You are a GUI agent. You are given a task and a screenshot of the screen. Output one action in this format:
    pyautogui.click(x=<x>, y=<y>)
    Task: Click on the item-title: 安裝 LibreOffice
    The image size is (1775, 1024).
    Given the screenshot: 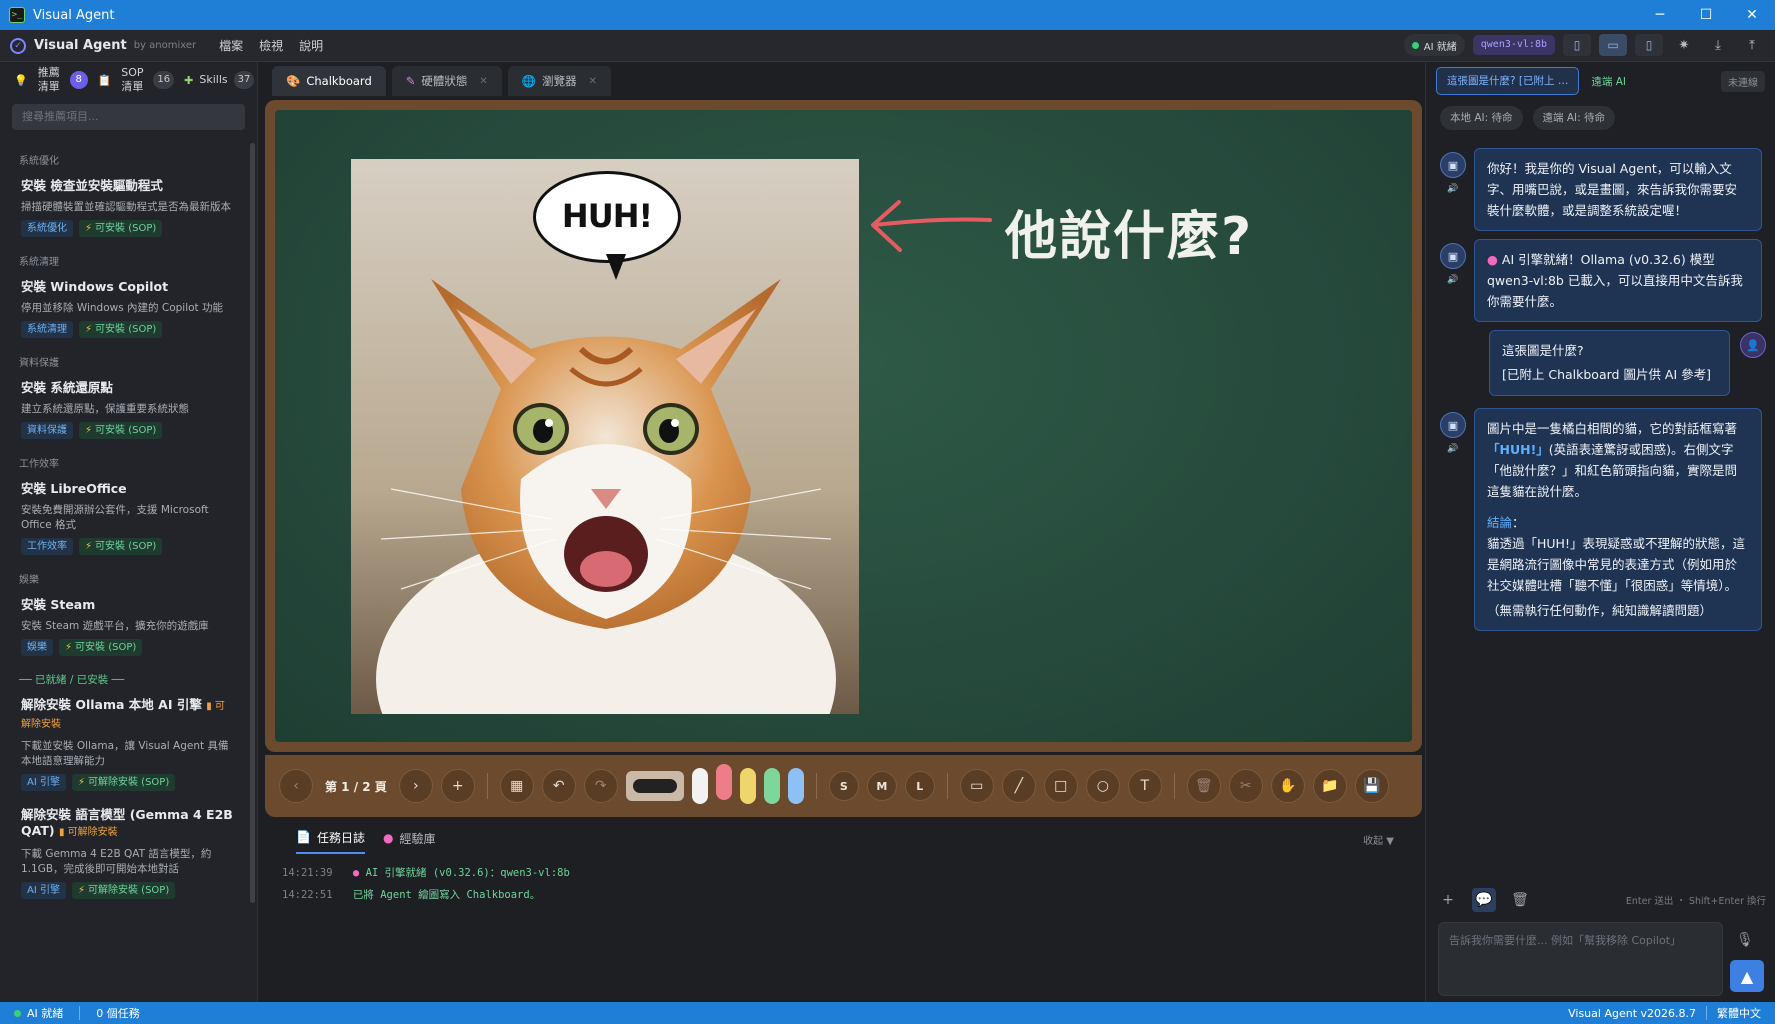 What is the action you would take?
    pyautogui.click(x=74, y=488)
    